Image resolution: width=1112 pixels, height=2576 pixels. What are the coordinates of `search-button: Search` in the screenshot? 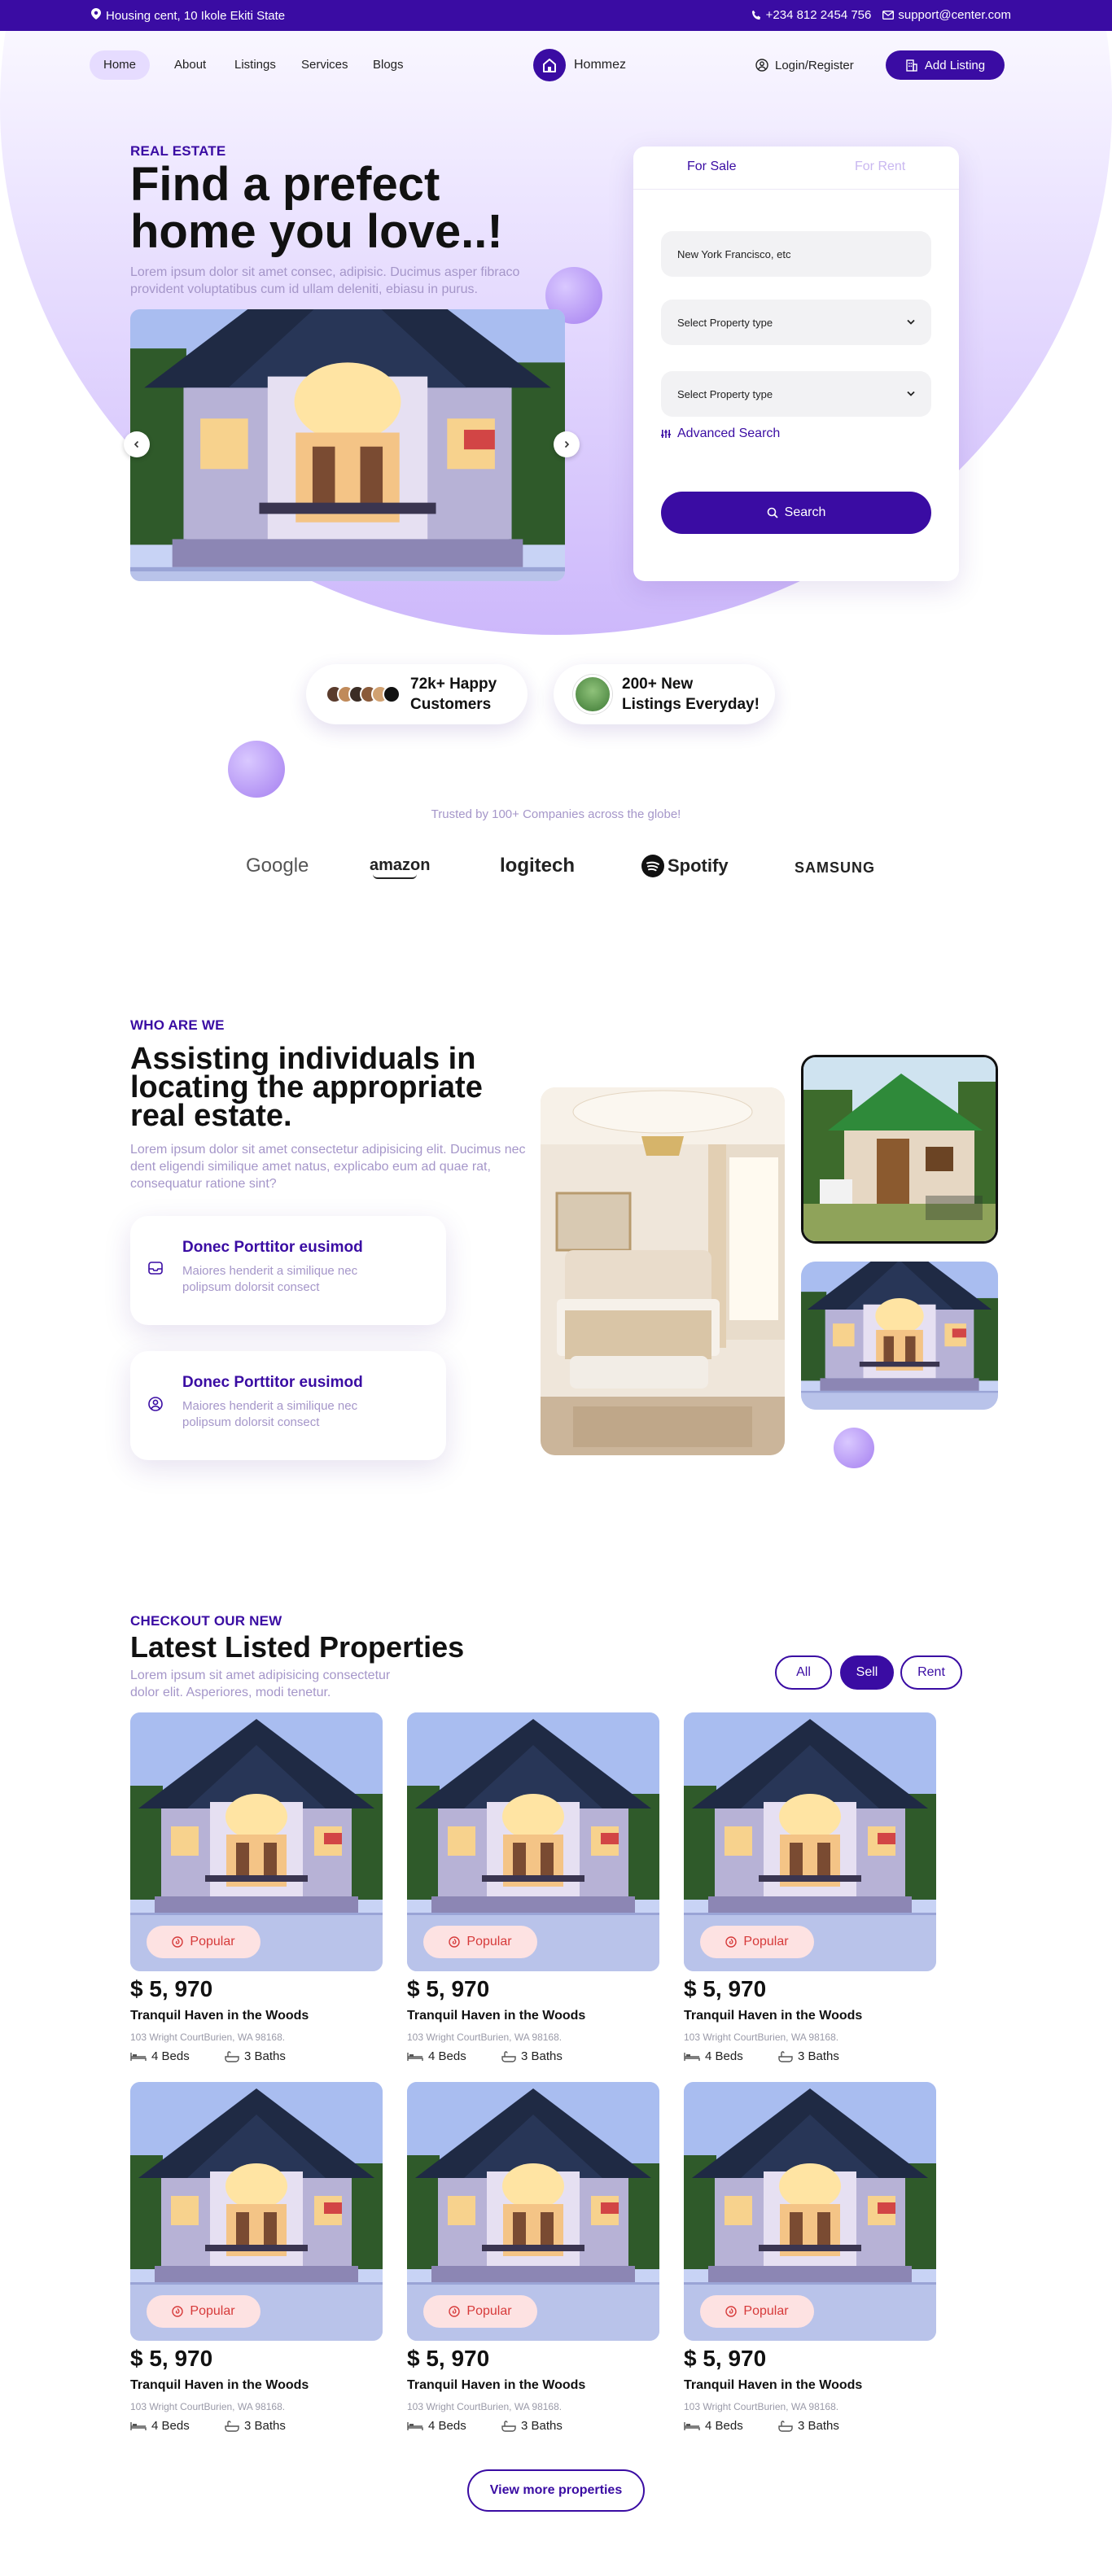 It's located at (796, 513).